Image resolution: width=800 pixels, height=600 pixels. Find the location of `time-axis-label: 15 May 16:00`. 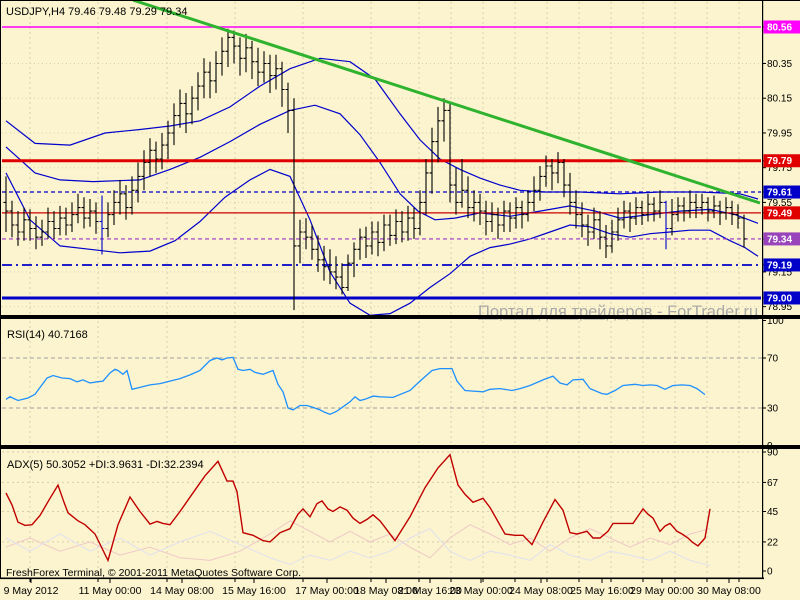

time-axis-label: 15 May 16:00 is located at coordinates (254, 591).